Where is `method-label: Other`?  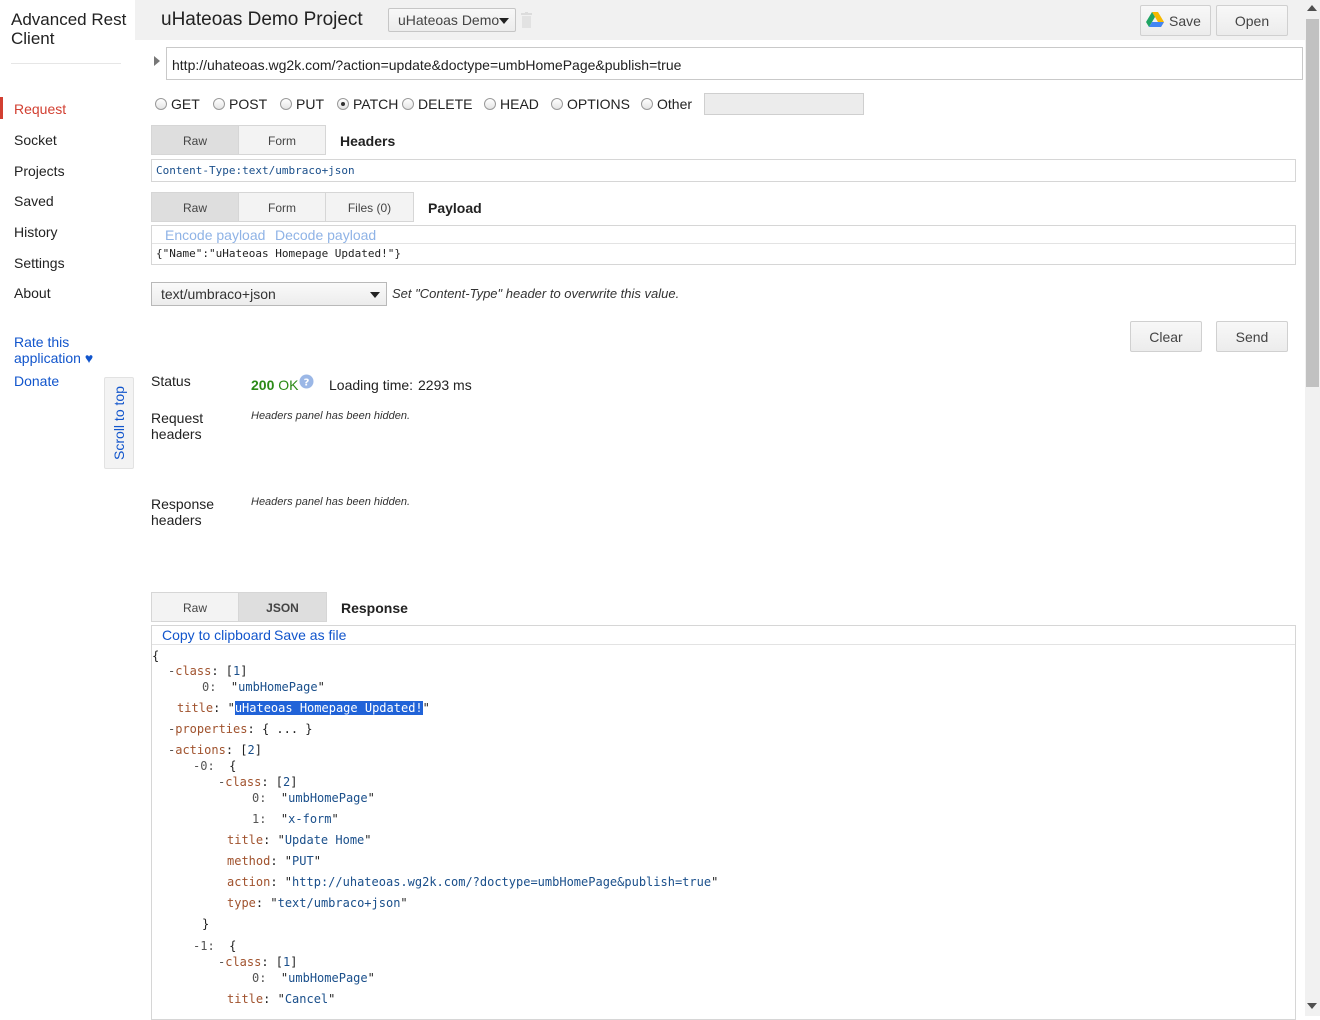 method-label: Other is located at coordinates (675, 104).